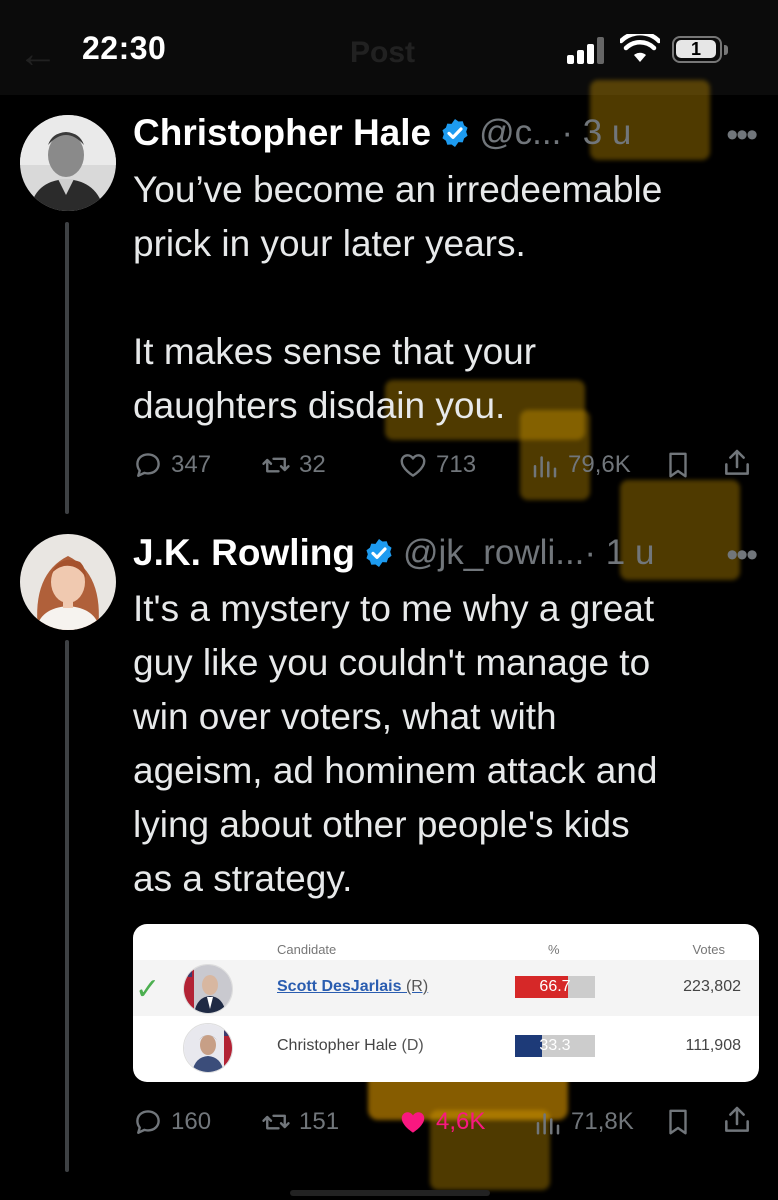 This screenshot has width=778, height=1200. I want to click on column-header-votes: Votes, so click(708, 949).